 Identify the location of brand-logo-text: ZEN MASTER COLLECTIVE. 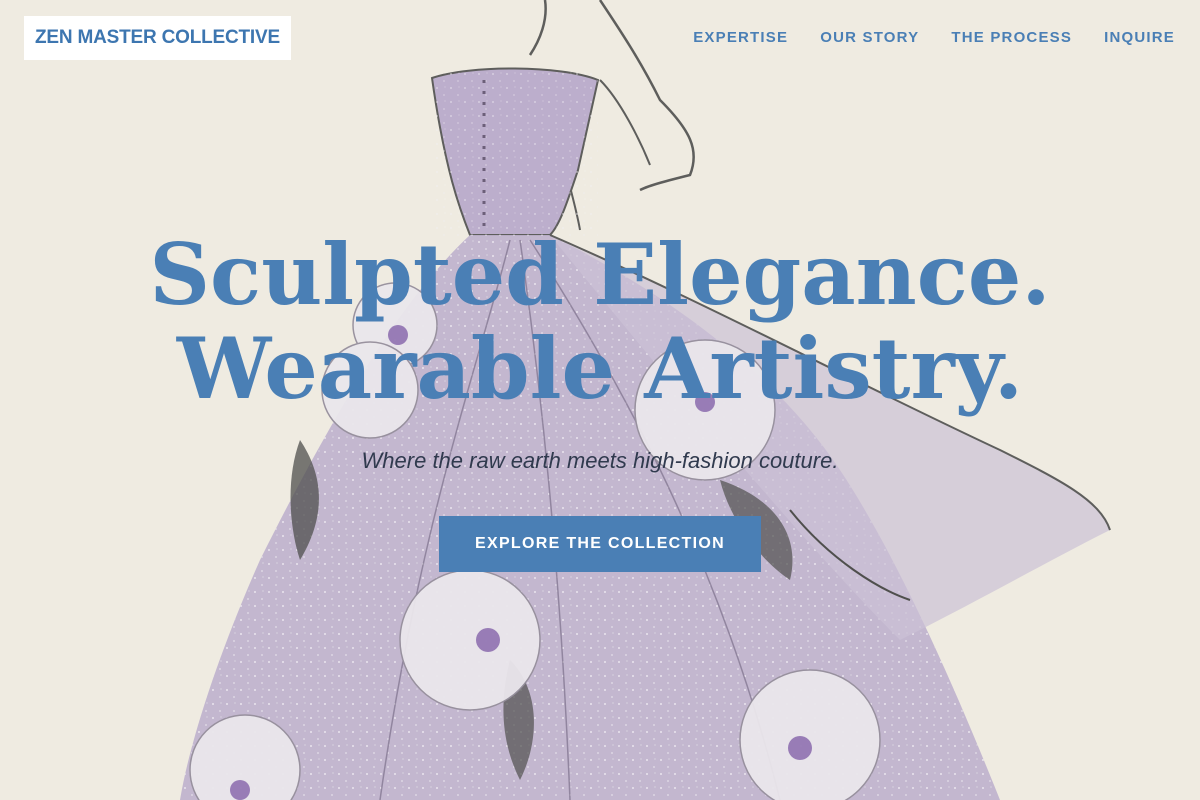
(157, 38).